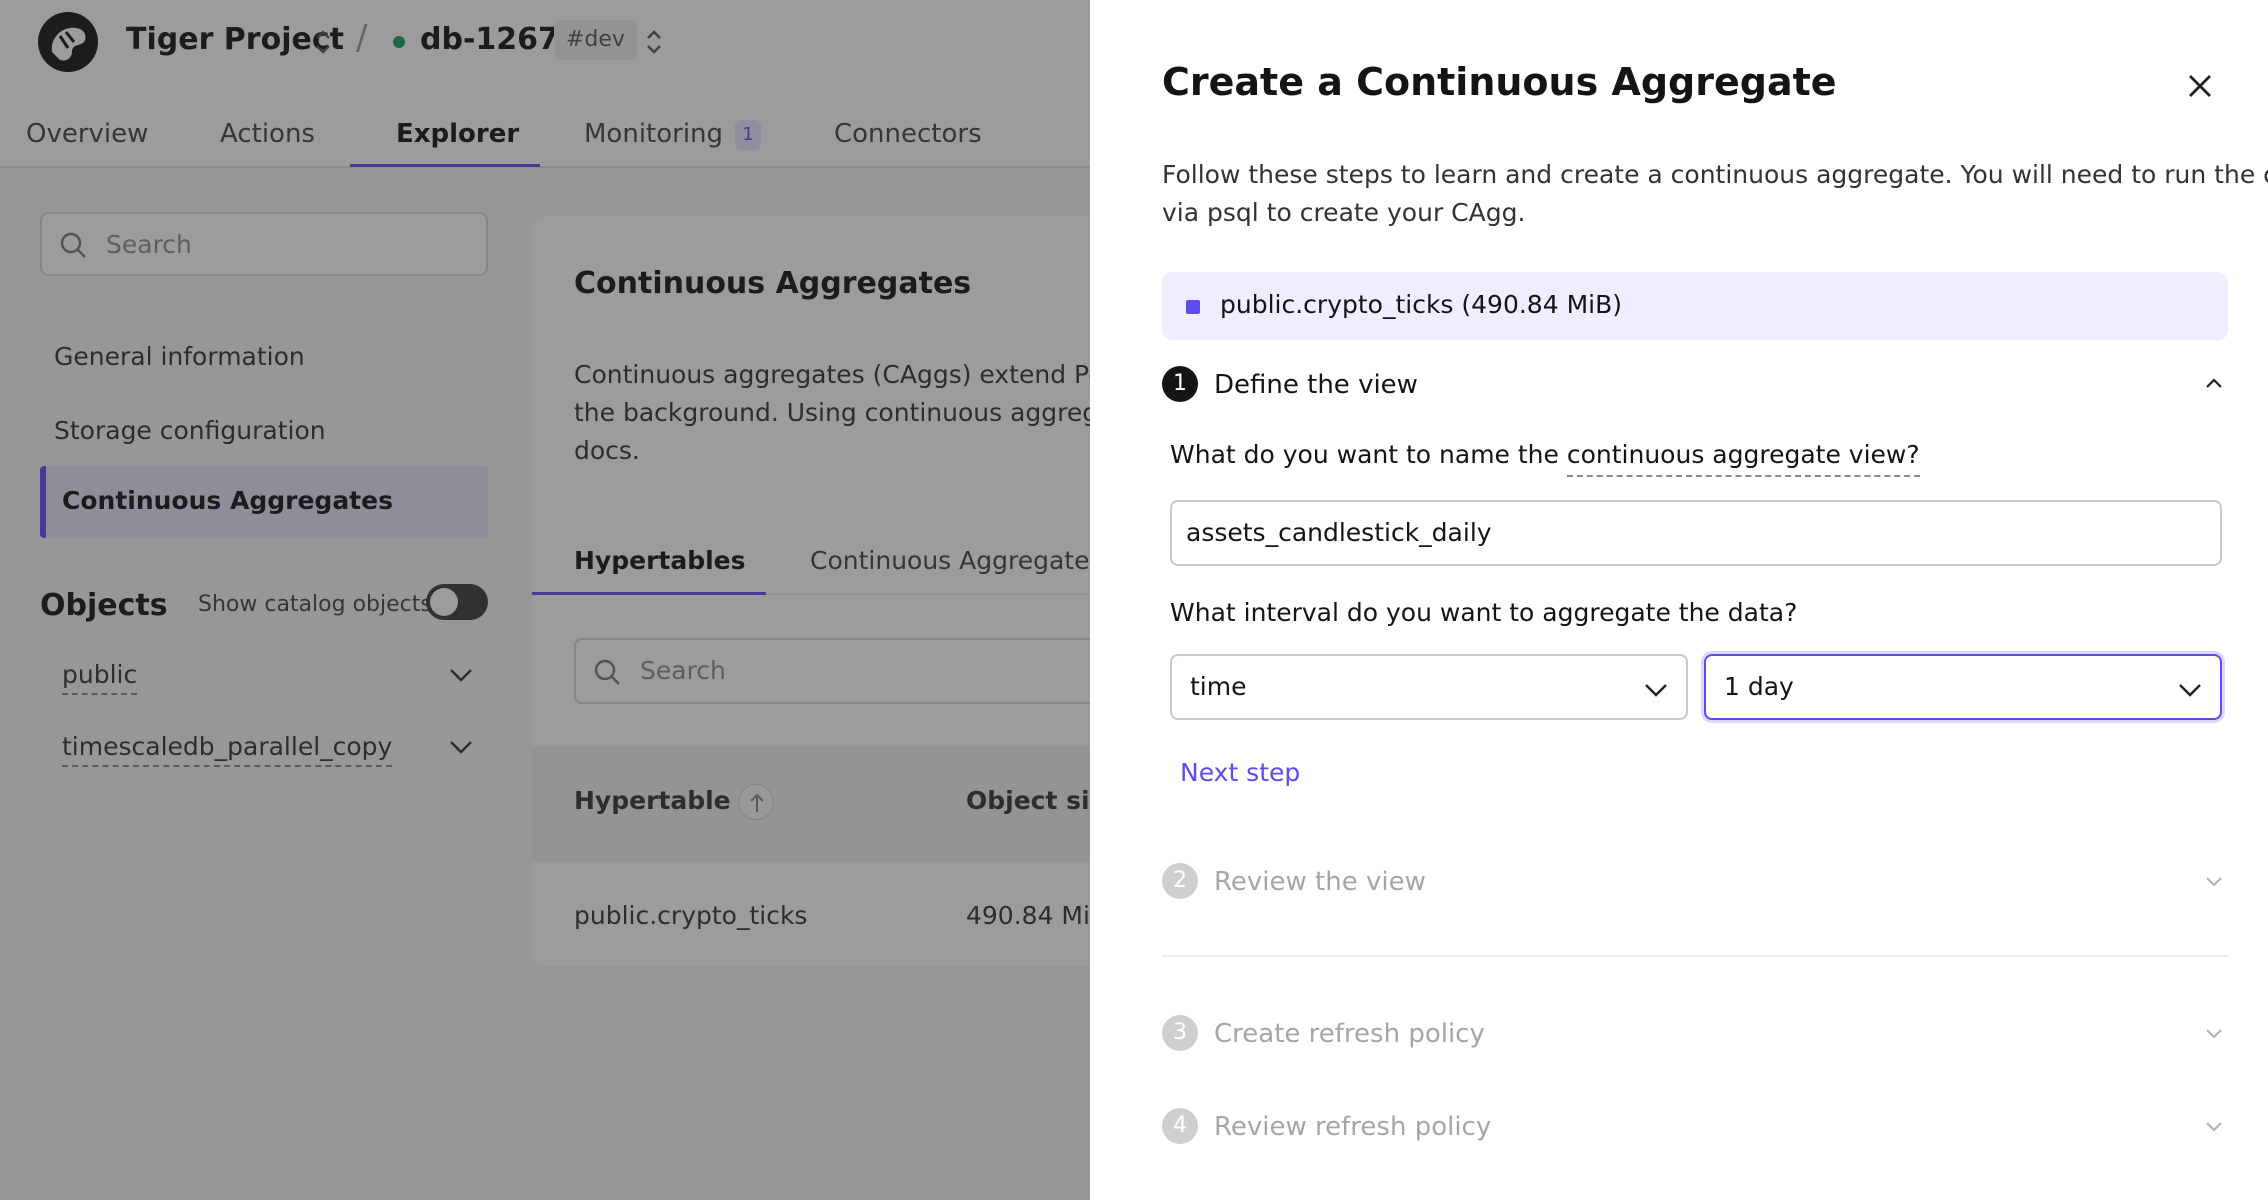 The width and height of the screenshot is (2268, 1200). Describe the element at coordinates (1695, 384) in the screenshot. I see `step-define-the-view: 1 Define the view` at that location.